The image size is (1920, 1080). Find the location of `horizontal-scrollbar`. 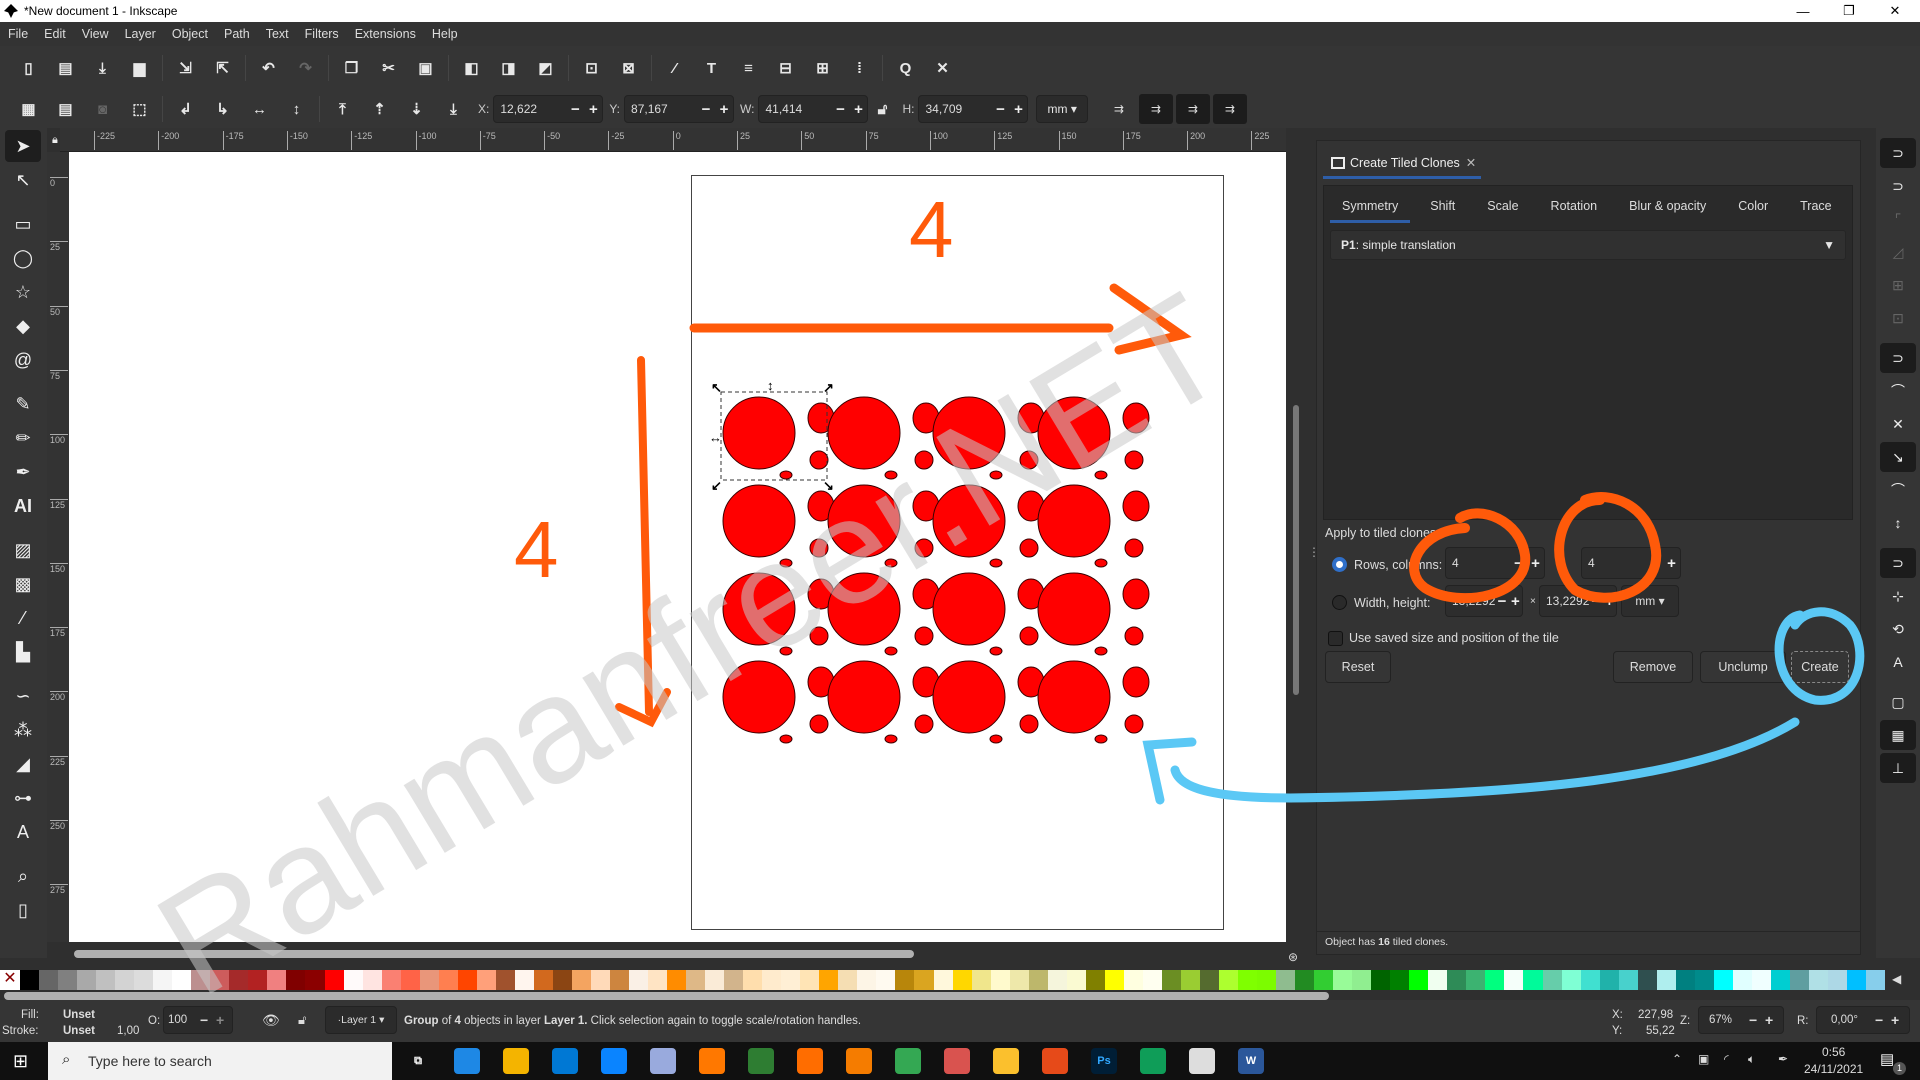

horizontal-scrollbar is located at coordinates (494, 954).